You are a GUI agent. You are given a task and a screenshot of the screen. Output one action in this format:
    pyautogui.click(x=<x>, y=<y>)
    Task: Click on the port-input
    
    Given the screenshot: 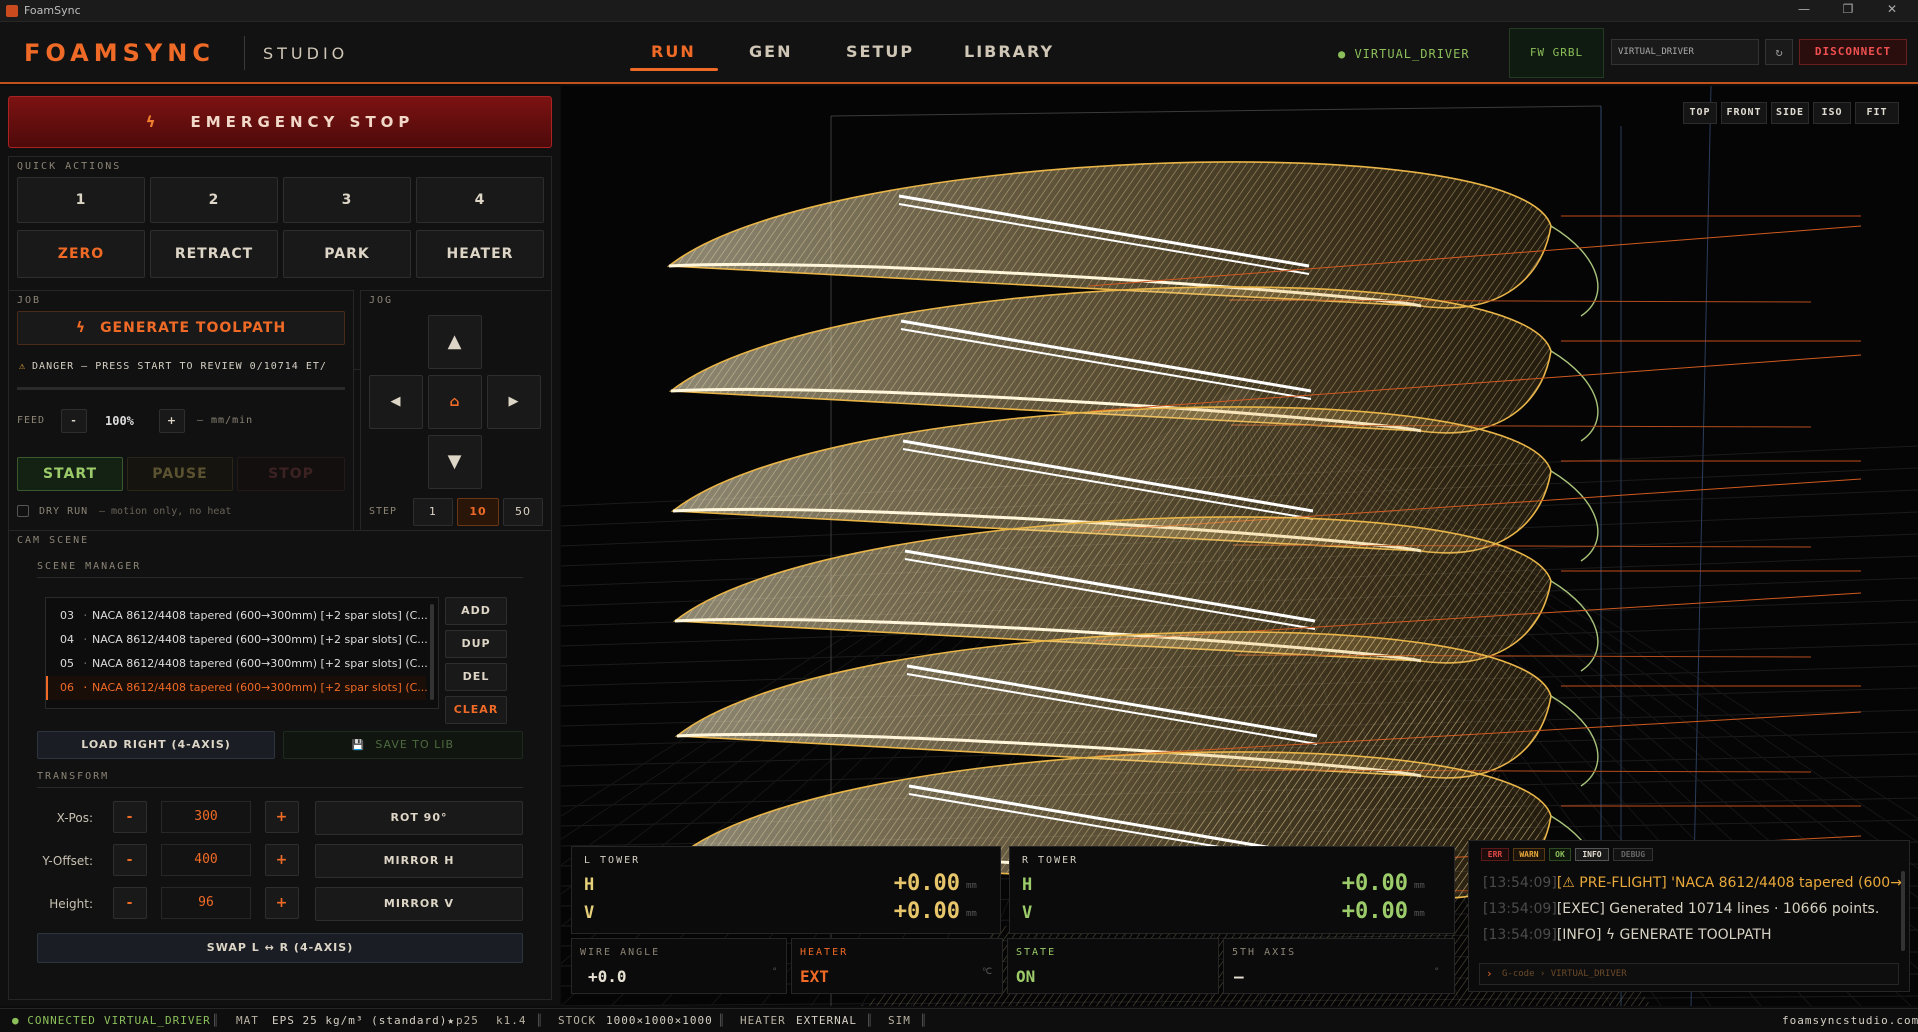 What is the action you would take?
    pyautogui.click(x=1685, y=52)
    